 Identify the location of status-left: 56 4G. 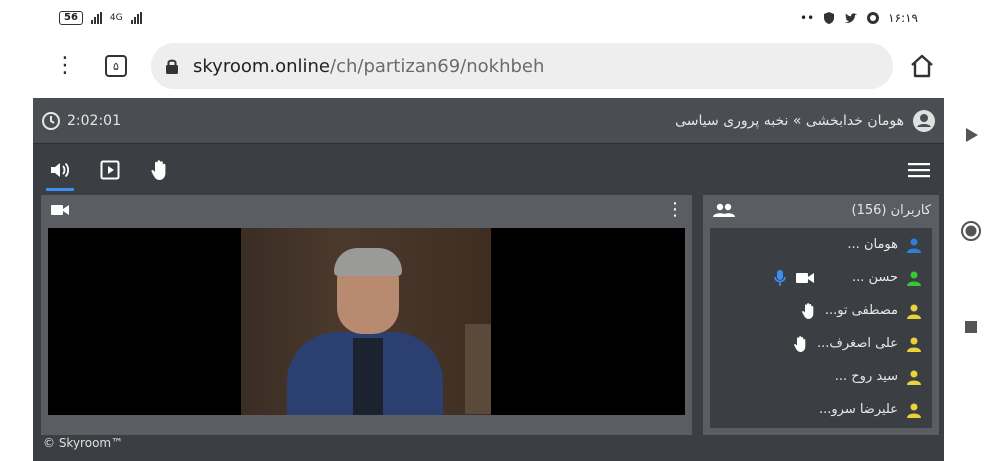
(100, 18).